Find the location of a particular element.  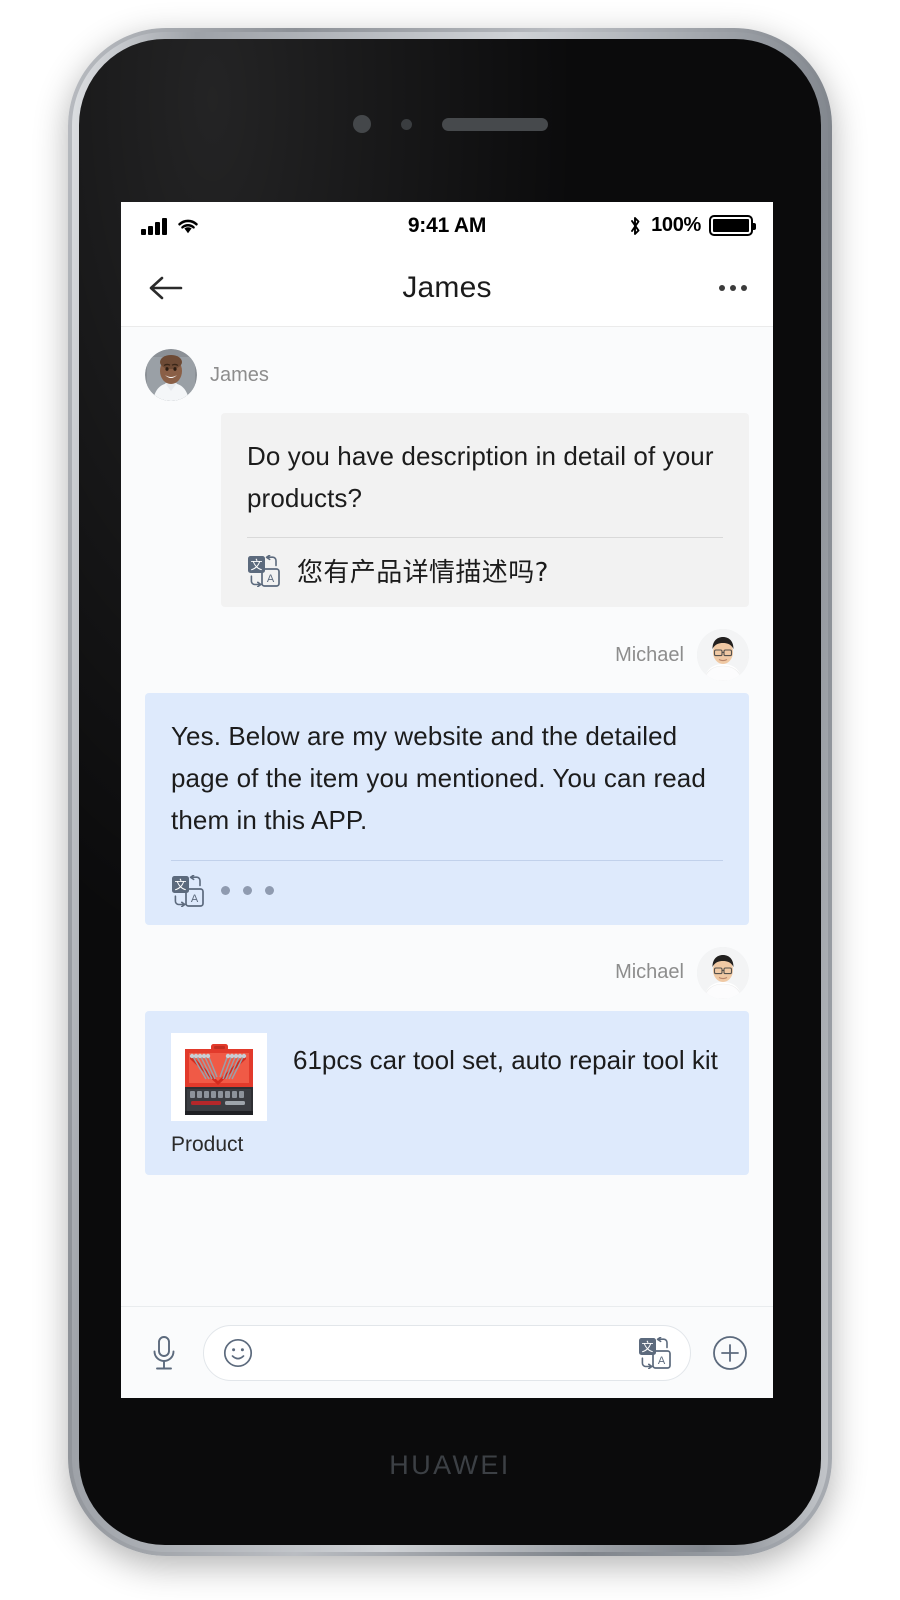

device-brand-label: HUAWEI is located at coordinates (450, 1465).